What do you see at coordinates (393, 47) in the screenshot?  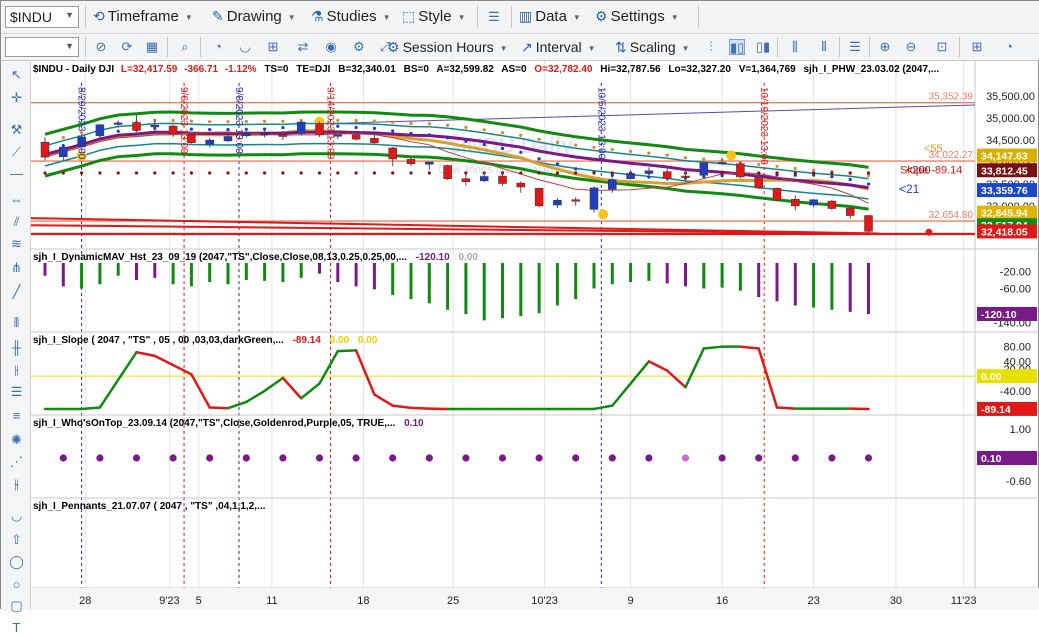 I see `session-hours-icon: ⚙` at bounding box center [393, 47].